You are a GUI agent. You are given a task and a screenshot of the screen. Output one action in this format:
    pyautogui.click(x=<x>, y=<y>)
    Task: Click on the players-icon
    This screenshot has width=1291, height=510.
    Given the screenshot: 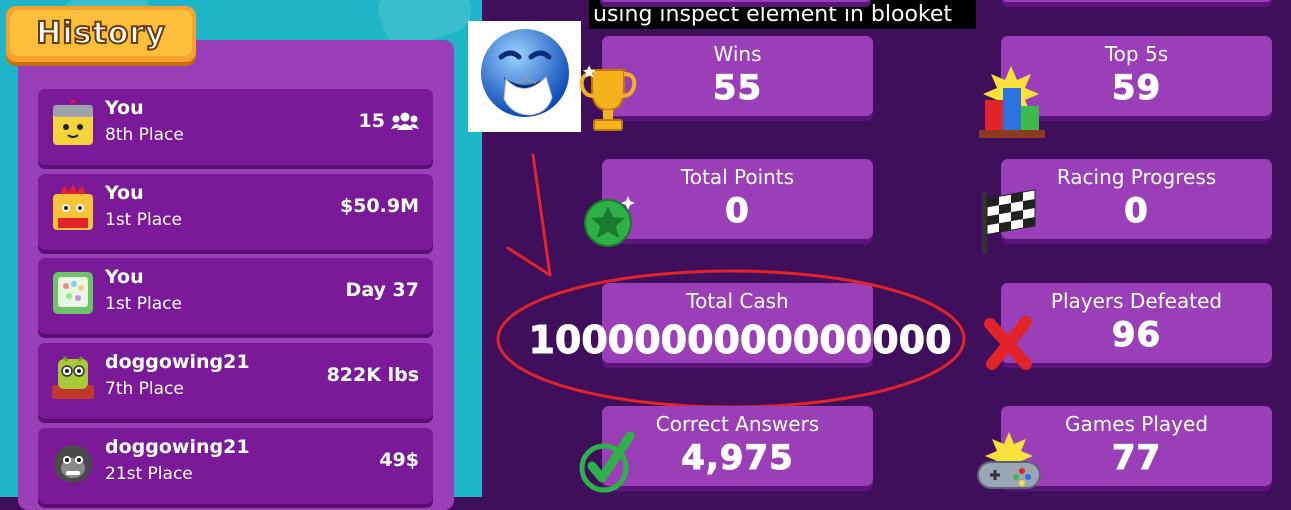 What is the action you would take?
    pyautogui.click(x=405, y=121)
    